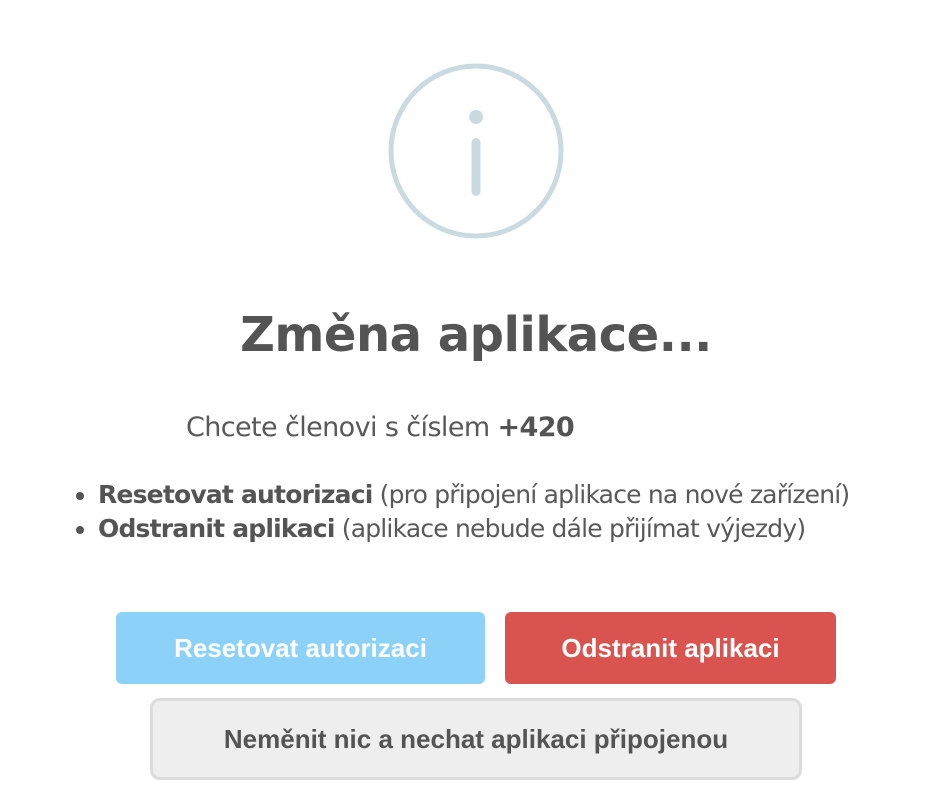 Image resolution: width=952 pixels, height=810 pixels. I want to click on question-text: Chcete členovi s číslem, so click(342, 427).